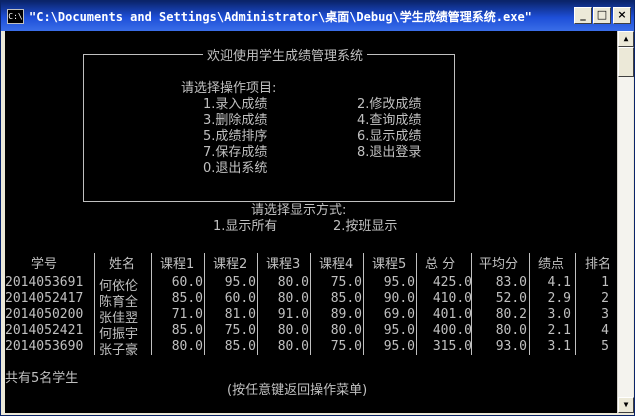  What do you see at coordinates (245, 226) in the screenshot?
I see `display-option-all: 1.显示所有` at bounding box center [245, 226].